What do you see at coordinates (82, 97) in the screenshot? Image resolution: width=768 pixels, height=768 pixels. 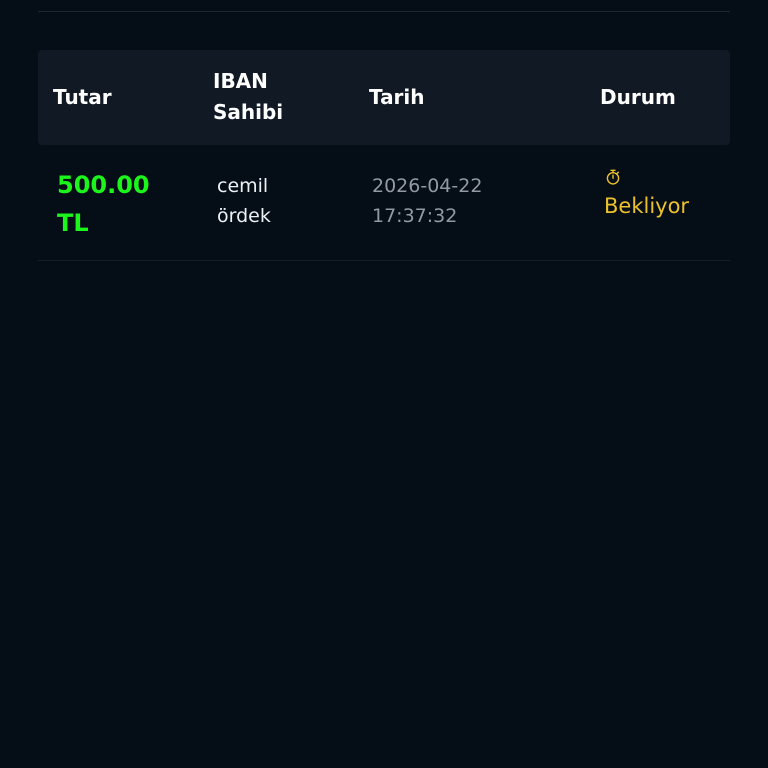 I see `header-amount: Tutar` at bounding box center [82, 97].